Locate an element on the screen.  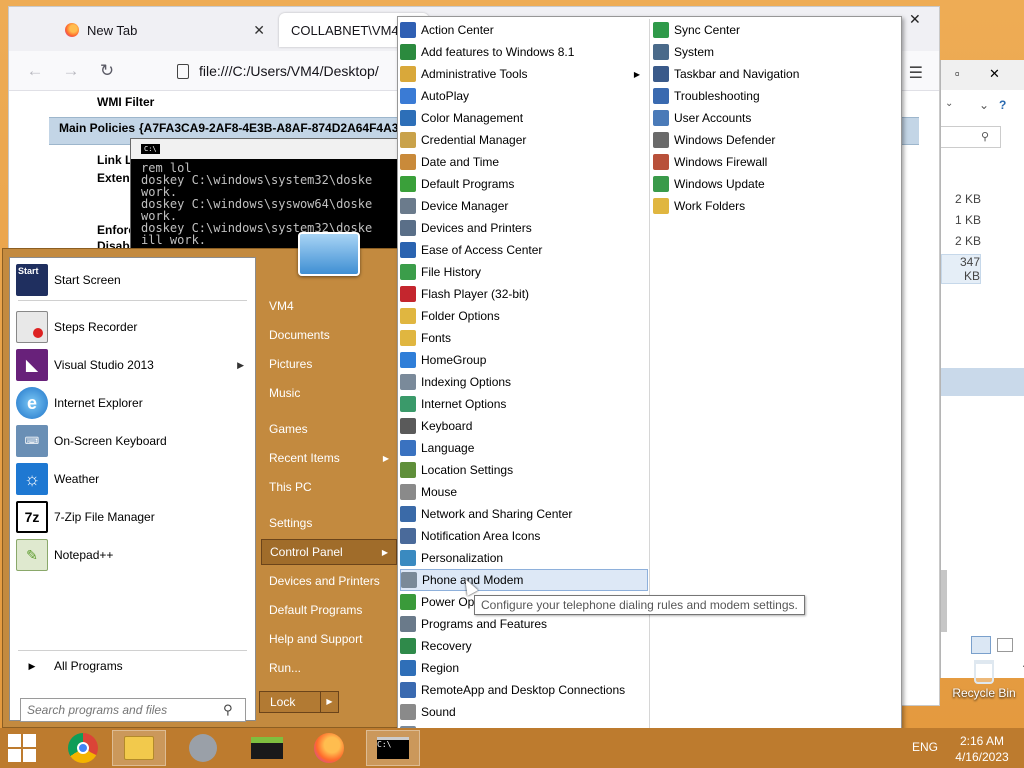
cp-item-internet-options: Internet Options is located at coordinates (524, 404).